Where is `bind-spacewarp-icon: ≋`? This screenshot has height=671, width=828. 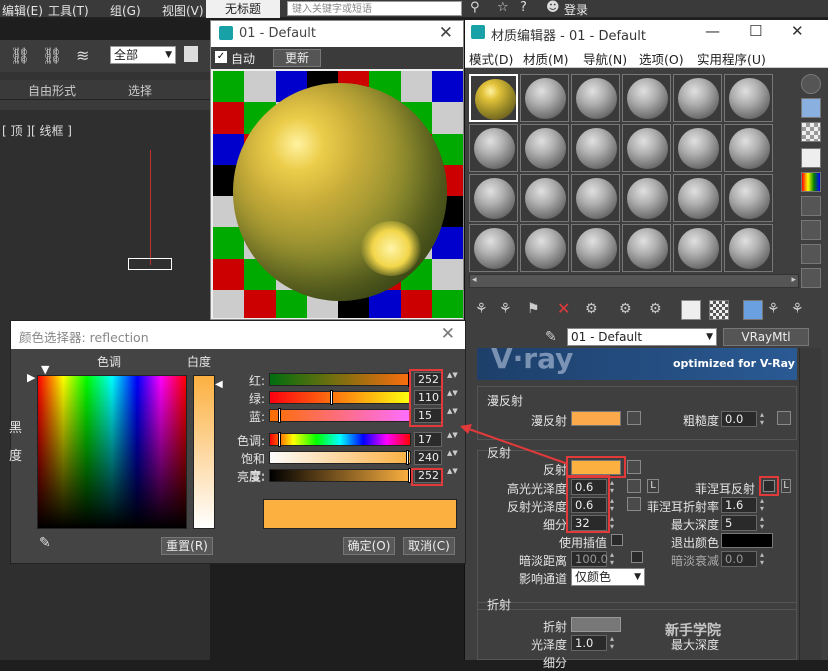 bind-spacewarp-icon: ≋ is located at coordinates (82, 55).